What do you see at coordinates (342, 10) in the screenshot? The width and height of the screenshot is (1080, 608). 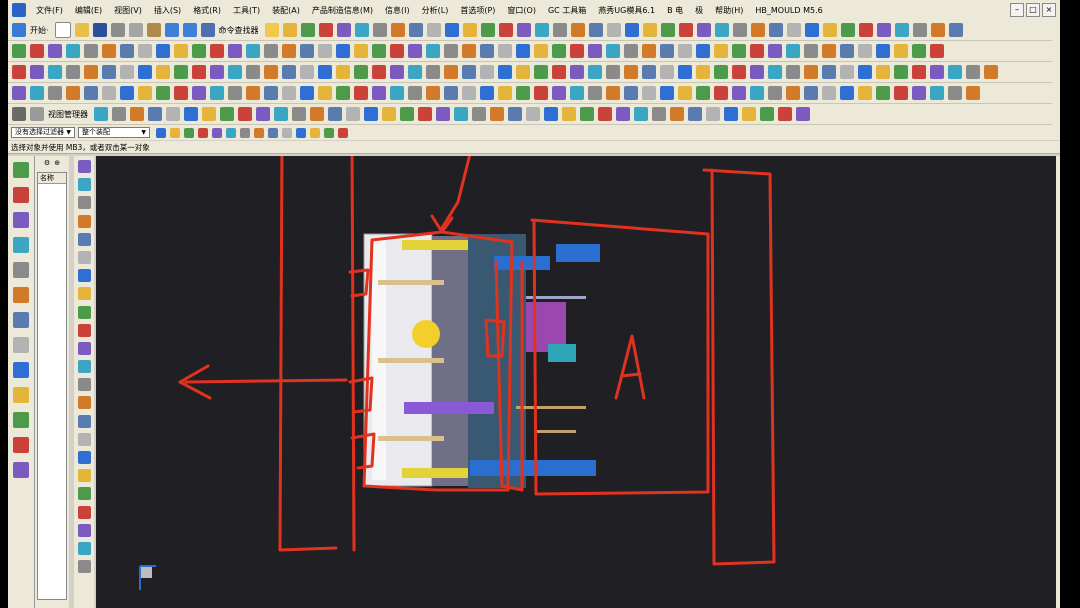 I see `menu-pmi: 产品制造信息(M)` at bounding box center [342, 10].